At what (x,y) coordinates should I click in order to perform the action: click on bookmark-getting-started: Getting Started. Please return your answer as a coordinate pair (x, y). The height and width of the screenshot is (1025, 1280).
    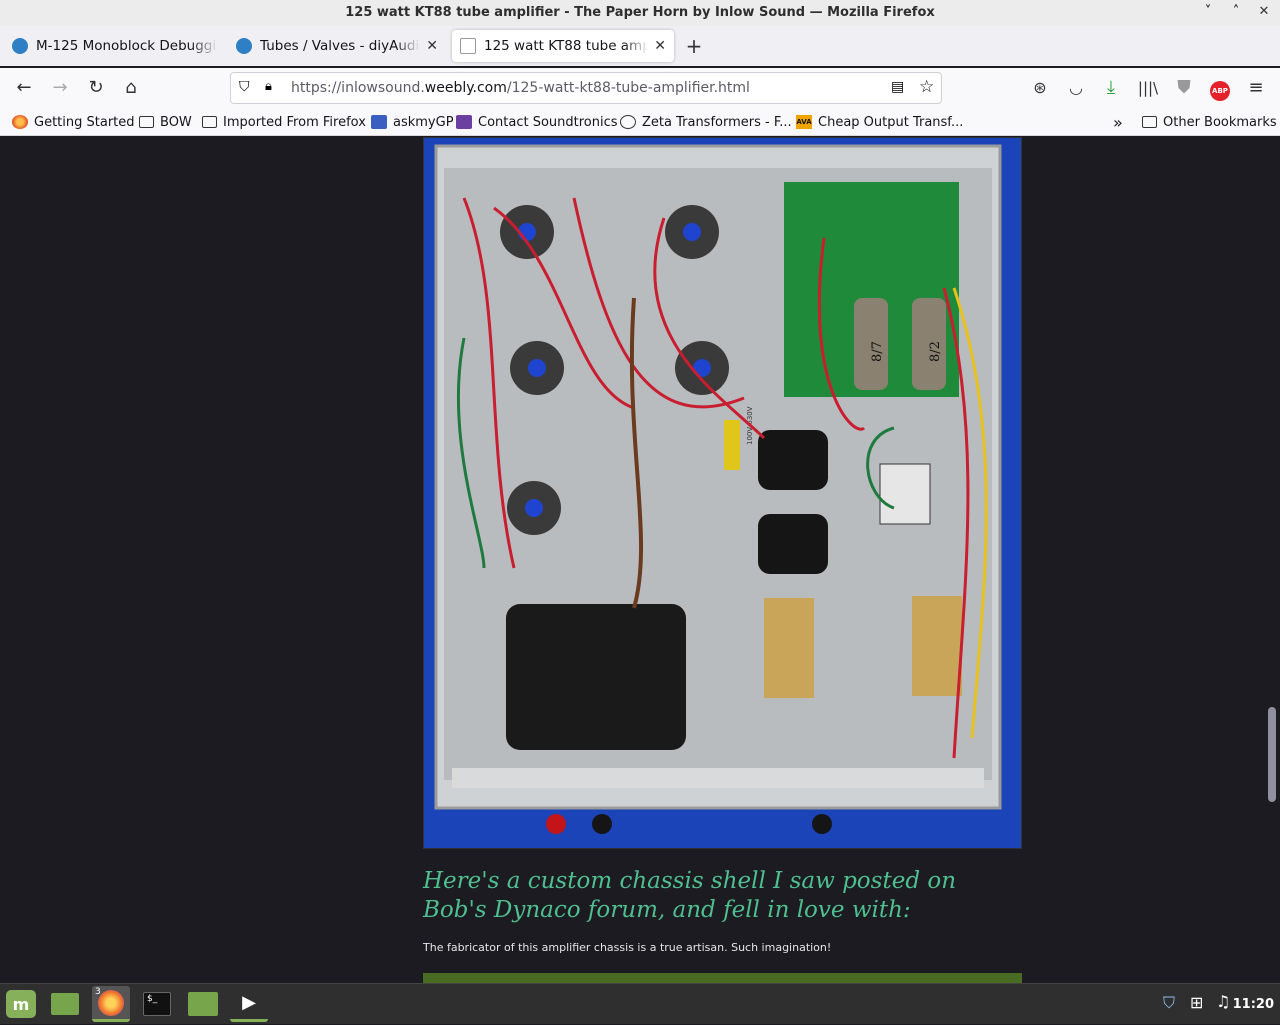
    Looking at the image, I should click on (73, 122).